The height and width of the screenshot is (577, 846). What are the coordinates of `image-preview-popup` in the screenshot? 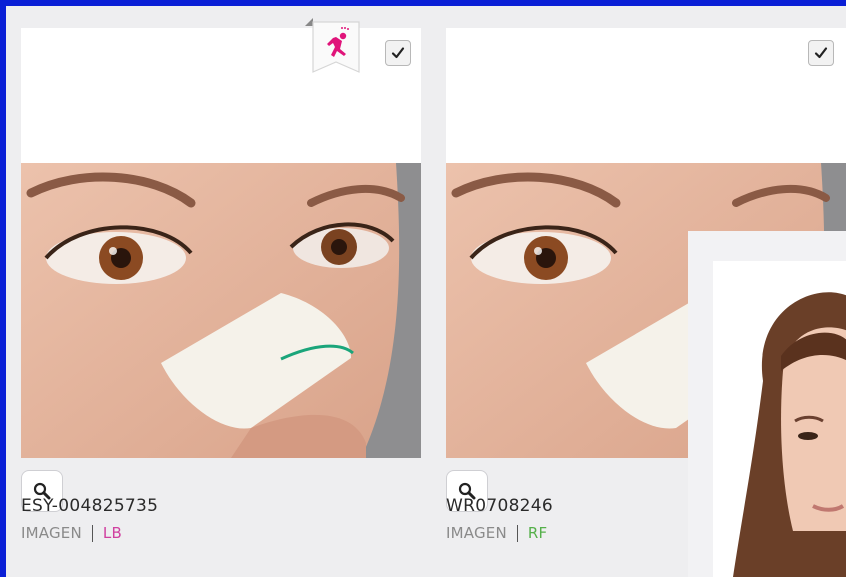 It's located at (767, 404).